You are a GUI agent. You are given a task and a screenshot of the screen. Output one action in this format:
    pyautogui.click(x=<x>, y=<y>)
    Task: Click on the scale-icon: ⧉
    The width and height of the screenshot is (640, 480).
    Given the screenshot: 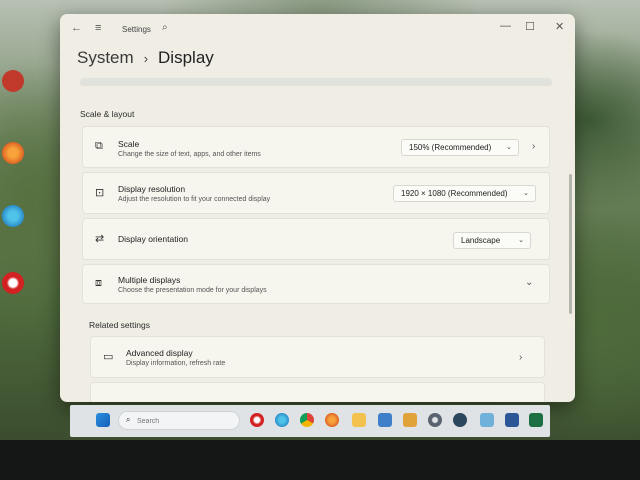 What is the action you would take?
    pyautogui.click(x=99, y=146)
    